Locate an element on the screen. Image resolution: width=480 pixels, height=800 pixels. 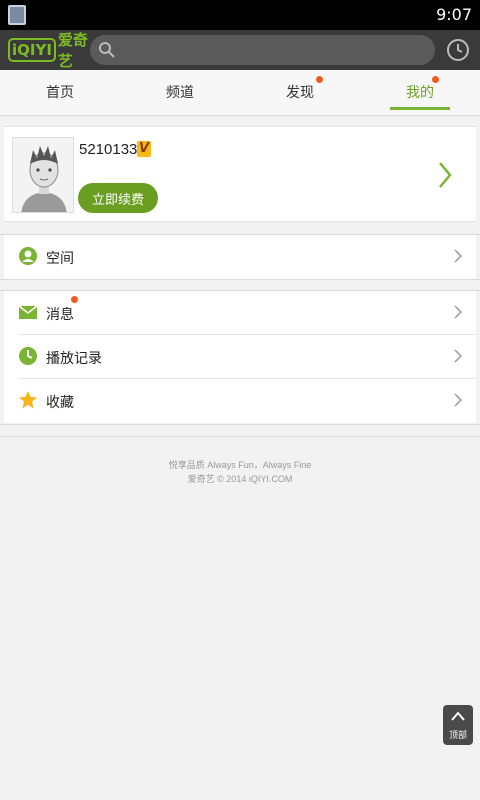
chevron-up-icon is located at coordinates (458, 716).